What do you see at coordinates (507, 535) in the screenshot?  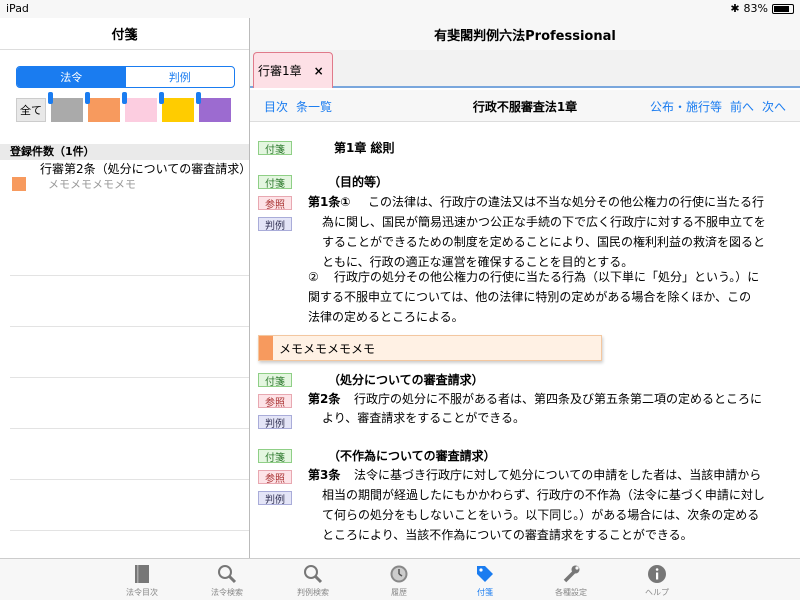 I see `article-text: ところにより、当該不作為についての審査請求をすることができる。` at bounding box center [507, 535].